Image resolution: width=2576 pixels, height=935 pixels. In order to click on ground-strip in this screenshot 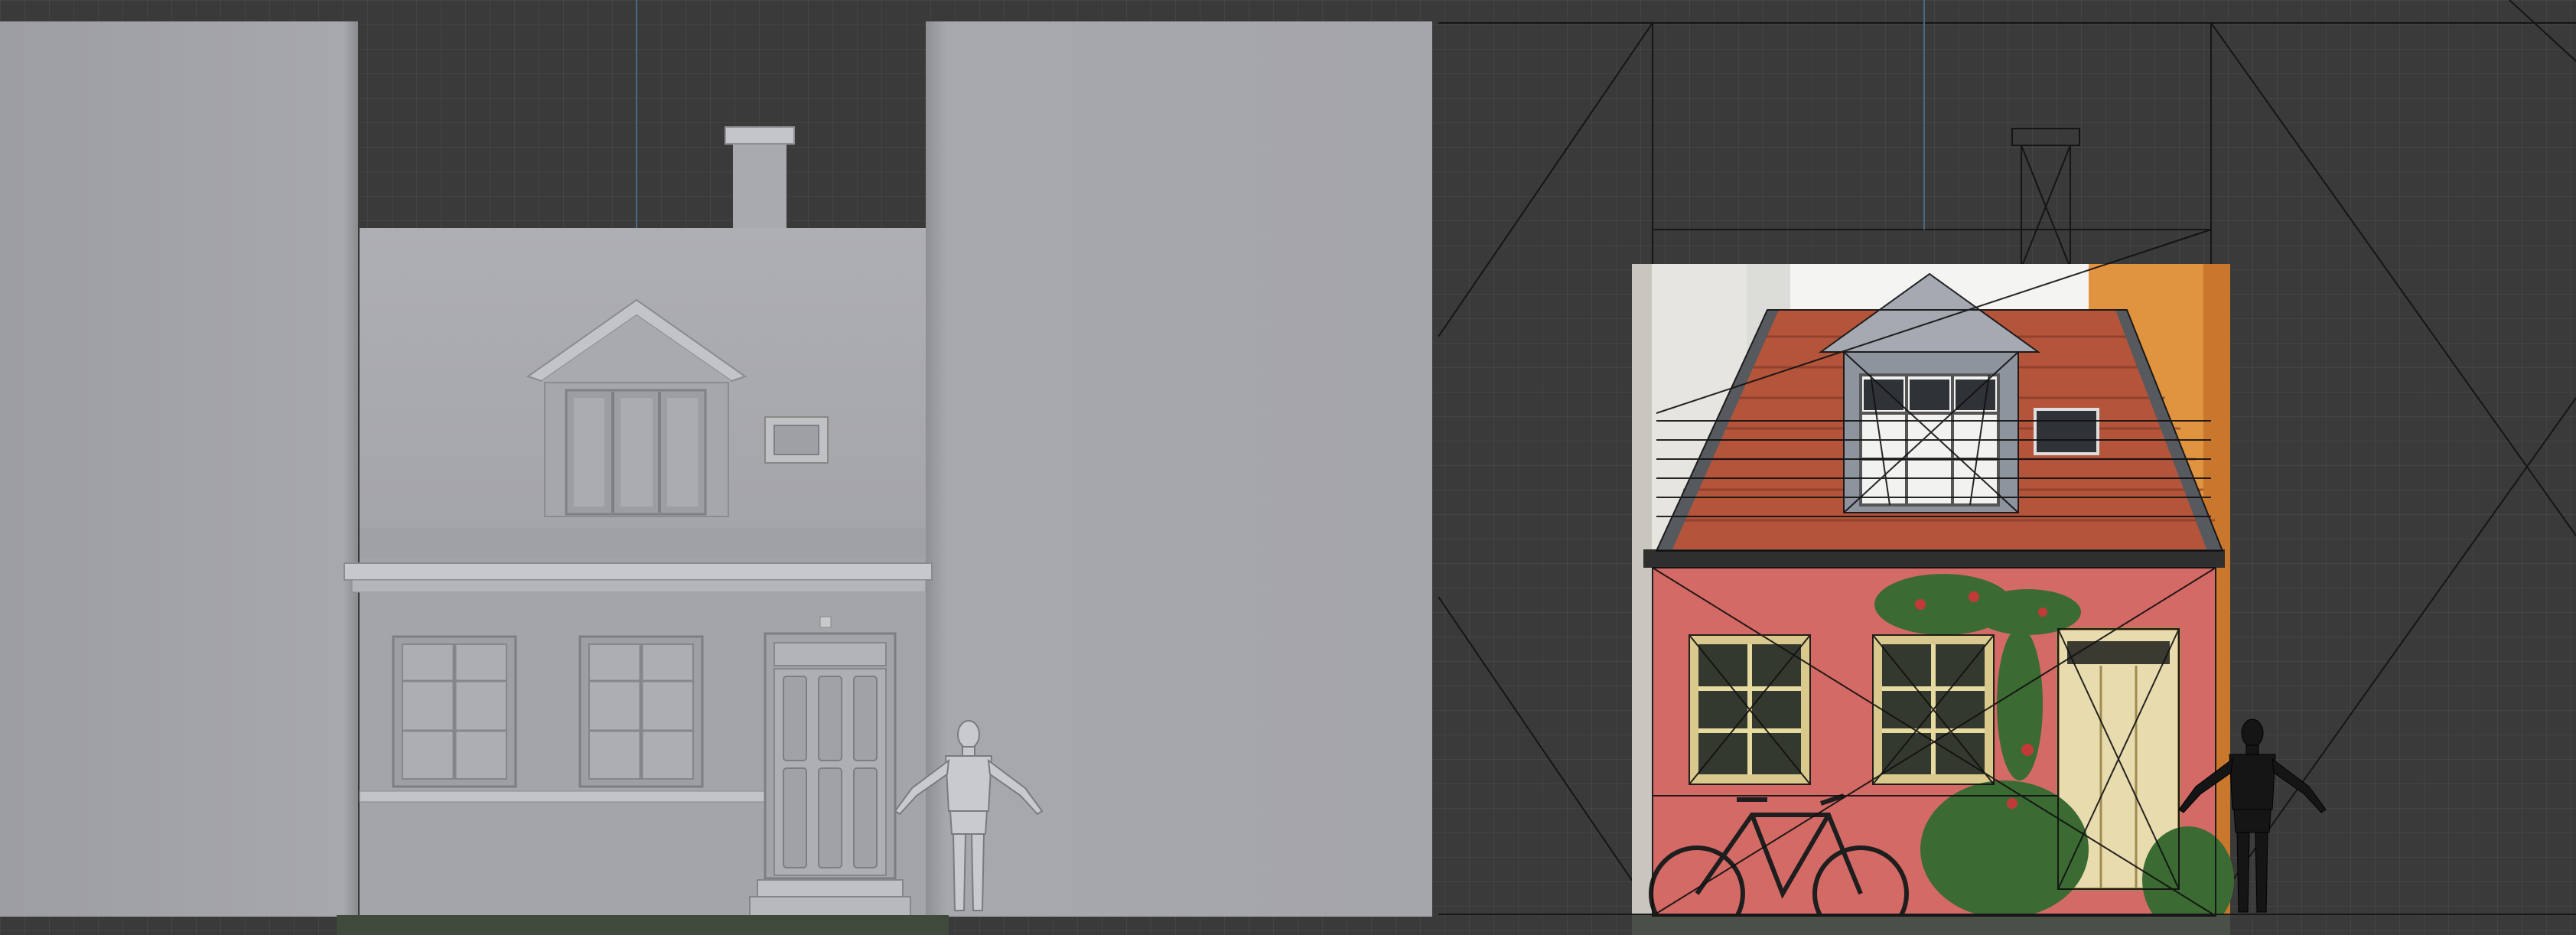, I will do `click(643, 925)`.